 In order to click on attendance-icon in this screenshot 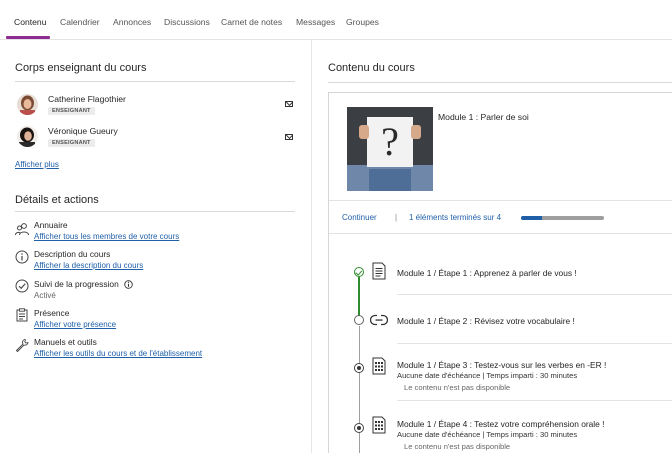, I will do `click(22, 315)`.